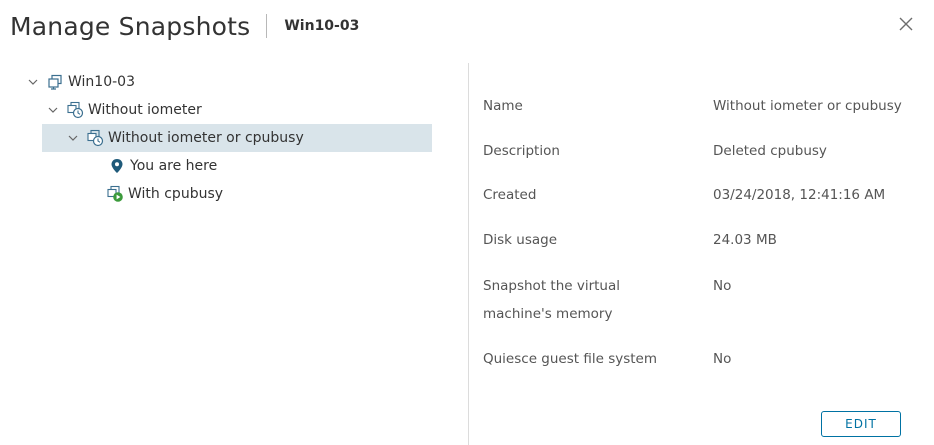 This screenshot has width=934, height=445. Describe the element at coordinates (722, 286) in the screenshot. I see `memory-value: No` at that location.